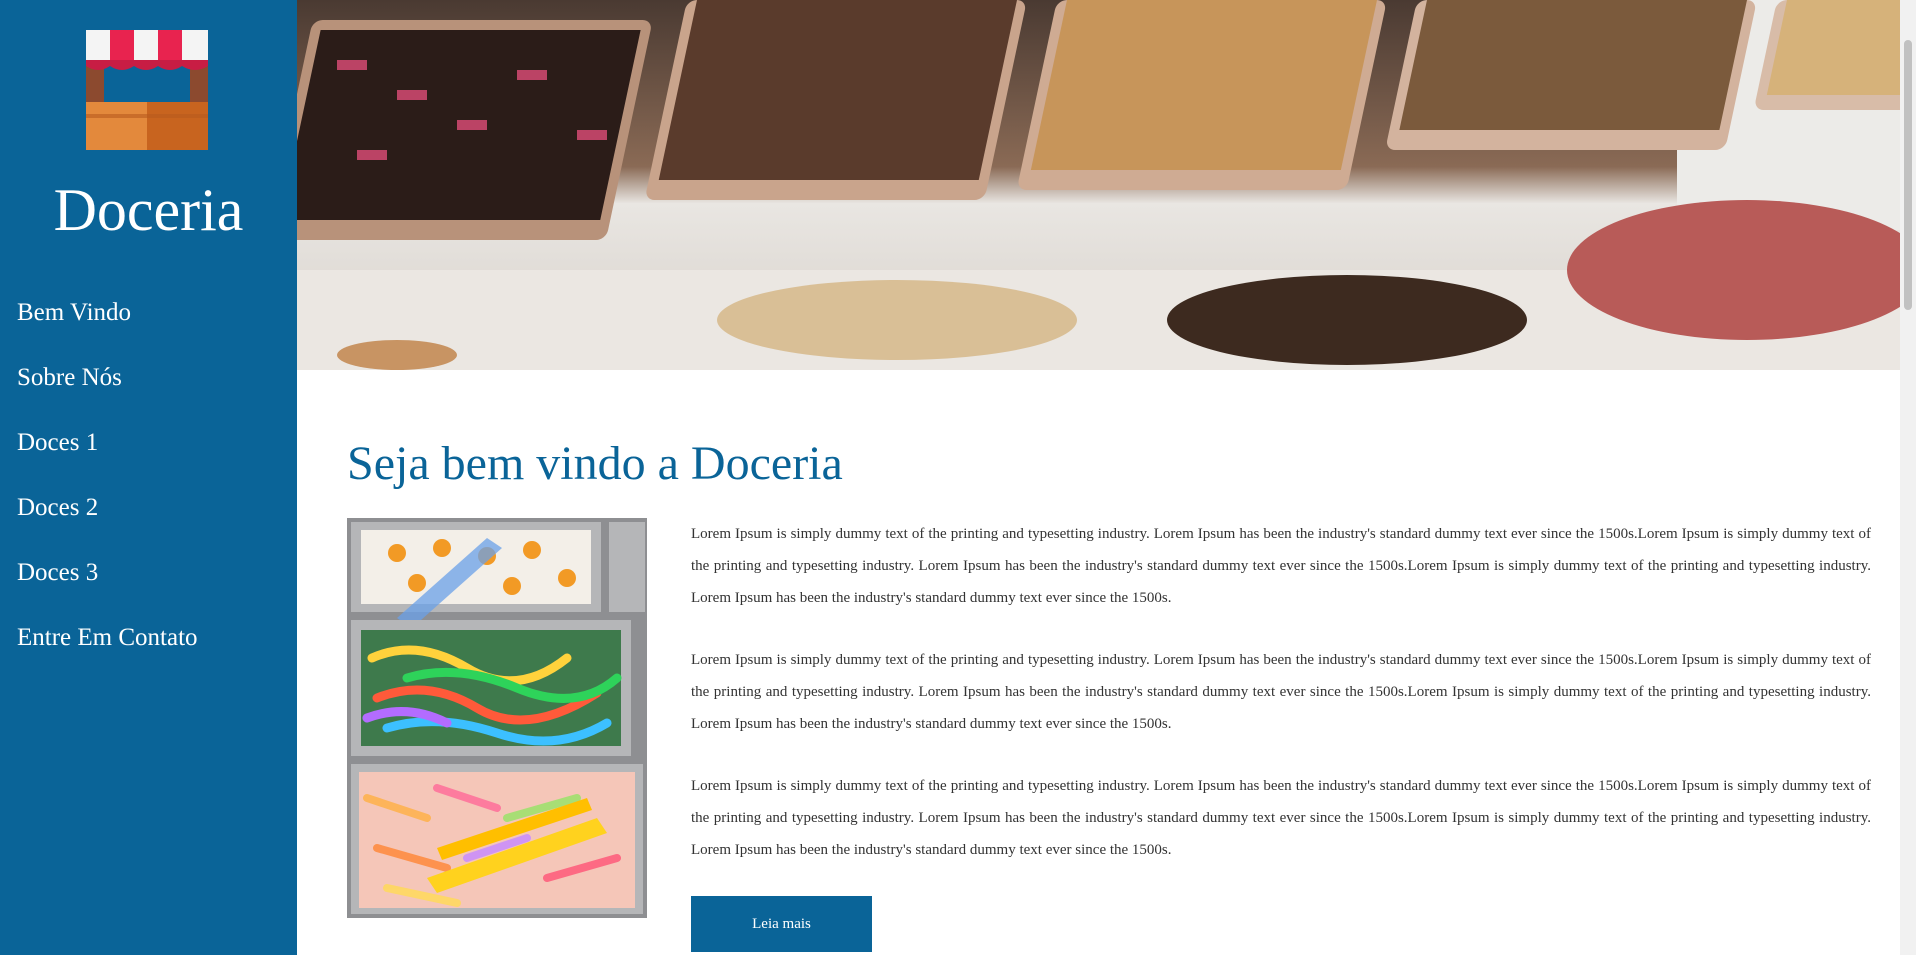  What do you see at coordinates (595, 463) in the screenshot?
I see `page-title: Seja bem vindo a Doceria` at bounding box center [595, 463].